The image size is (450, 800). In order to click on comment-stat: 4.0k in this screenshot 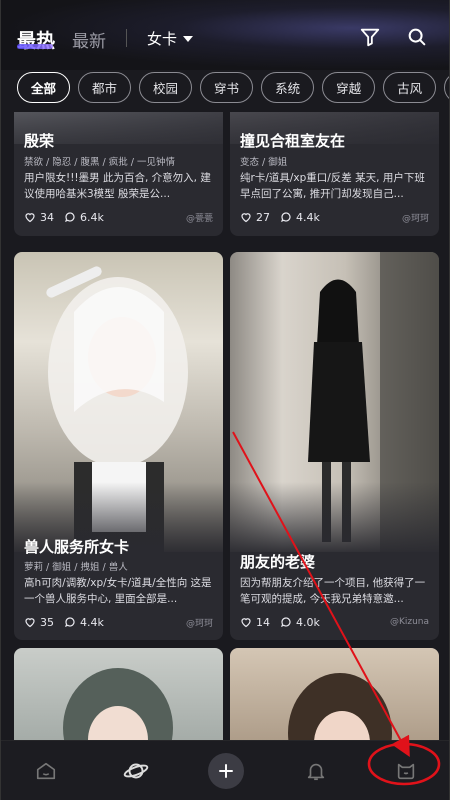, I will do `click(300, 622)`.